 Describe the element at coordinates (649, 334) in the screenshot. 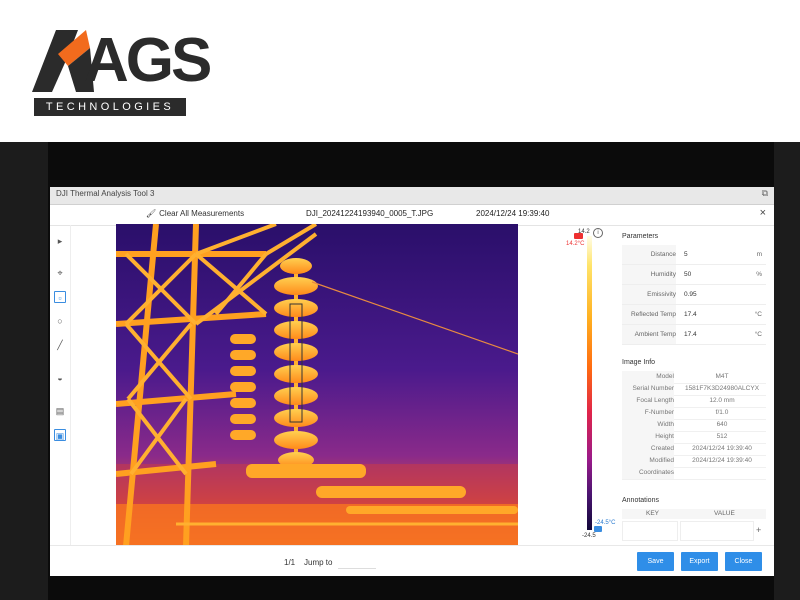

I see `param-label: Ambient Temp` at that location.